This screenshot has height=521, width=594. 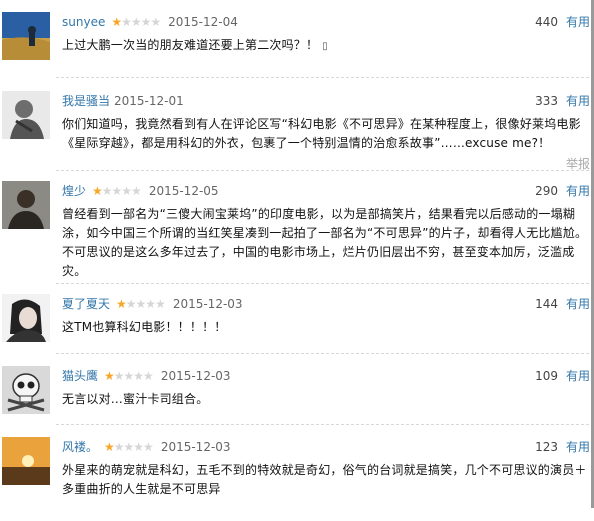 What do you see at coordinates (86, 101) in the screenshot?
I see `username-link: 我是骚当` at bounding box center [86, 101].